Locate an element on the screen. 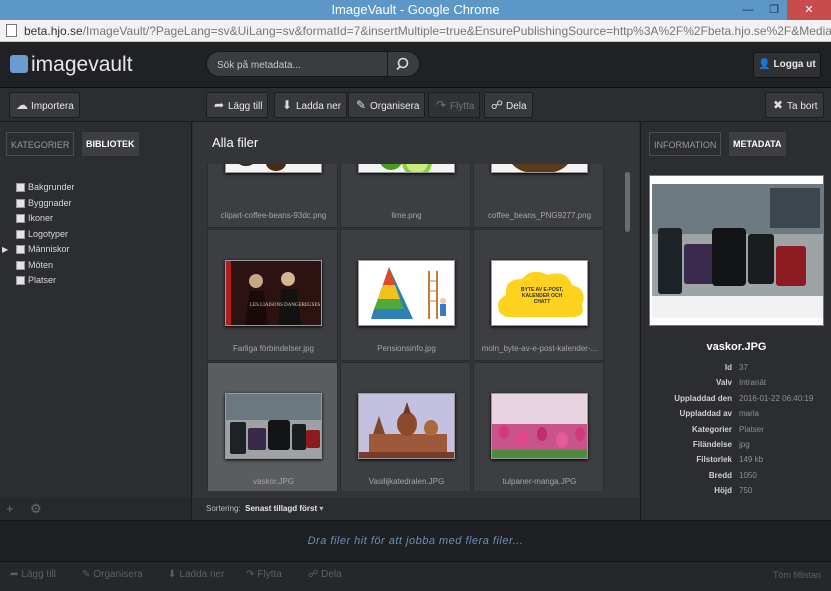 This screenshot has height=591, width=831. bottom-organize-button: ✎ Organisera is located at coordinates (112, 574).